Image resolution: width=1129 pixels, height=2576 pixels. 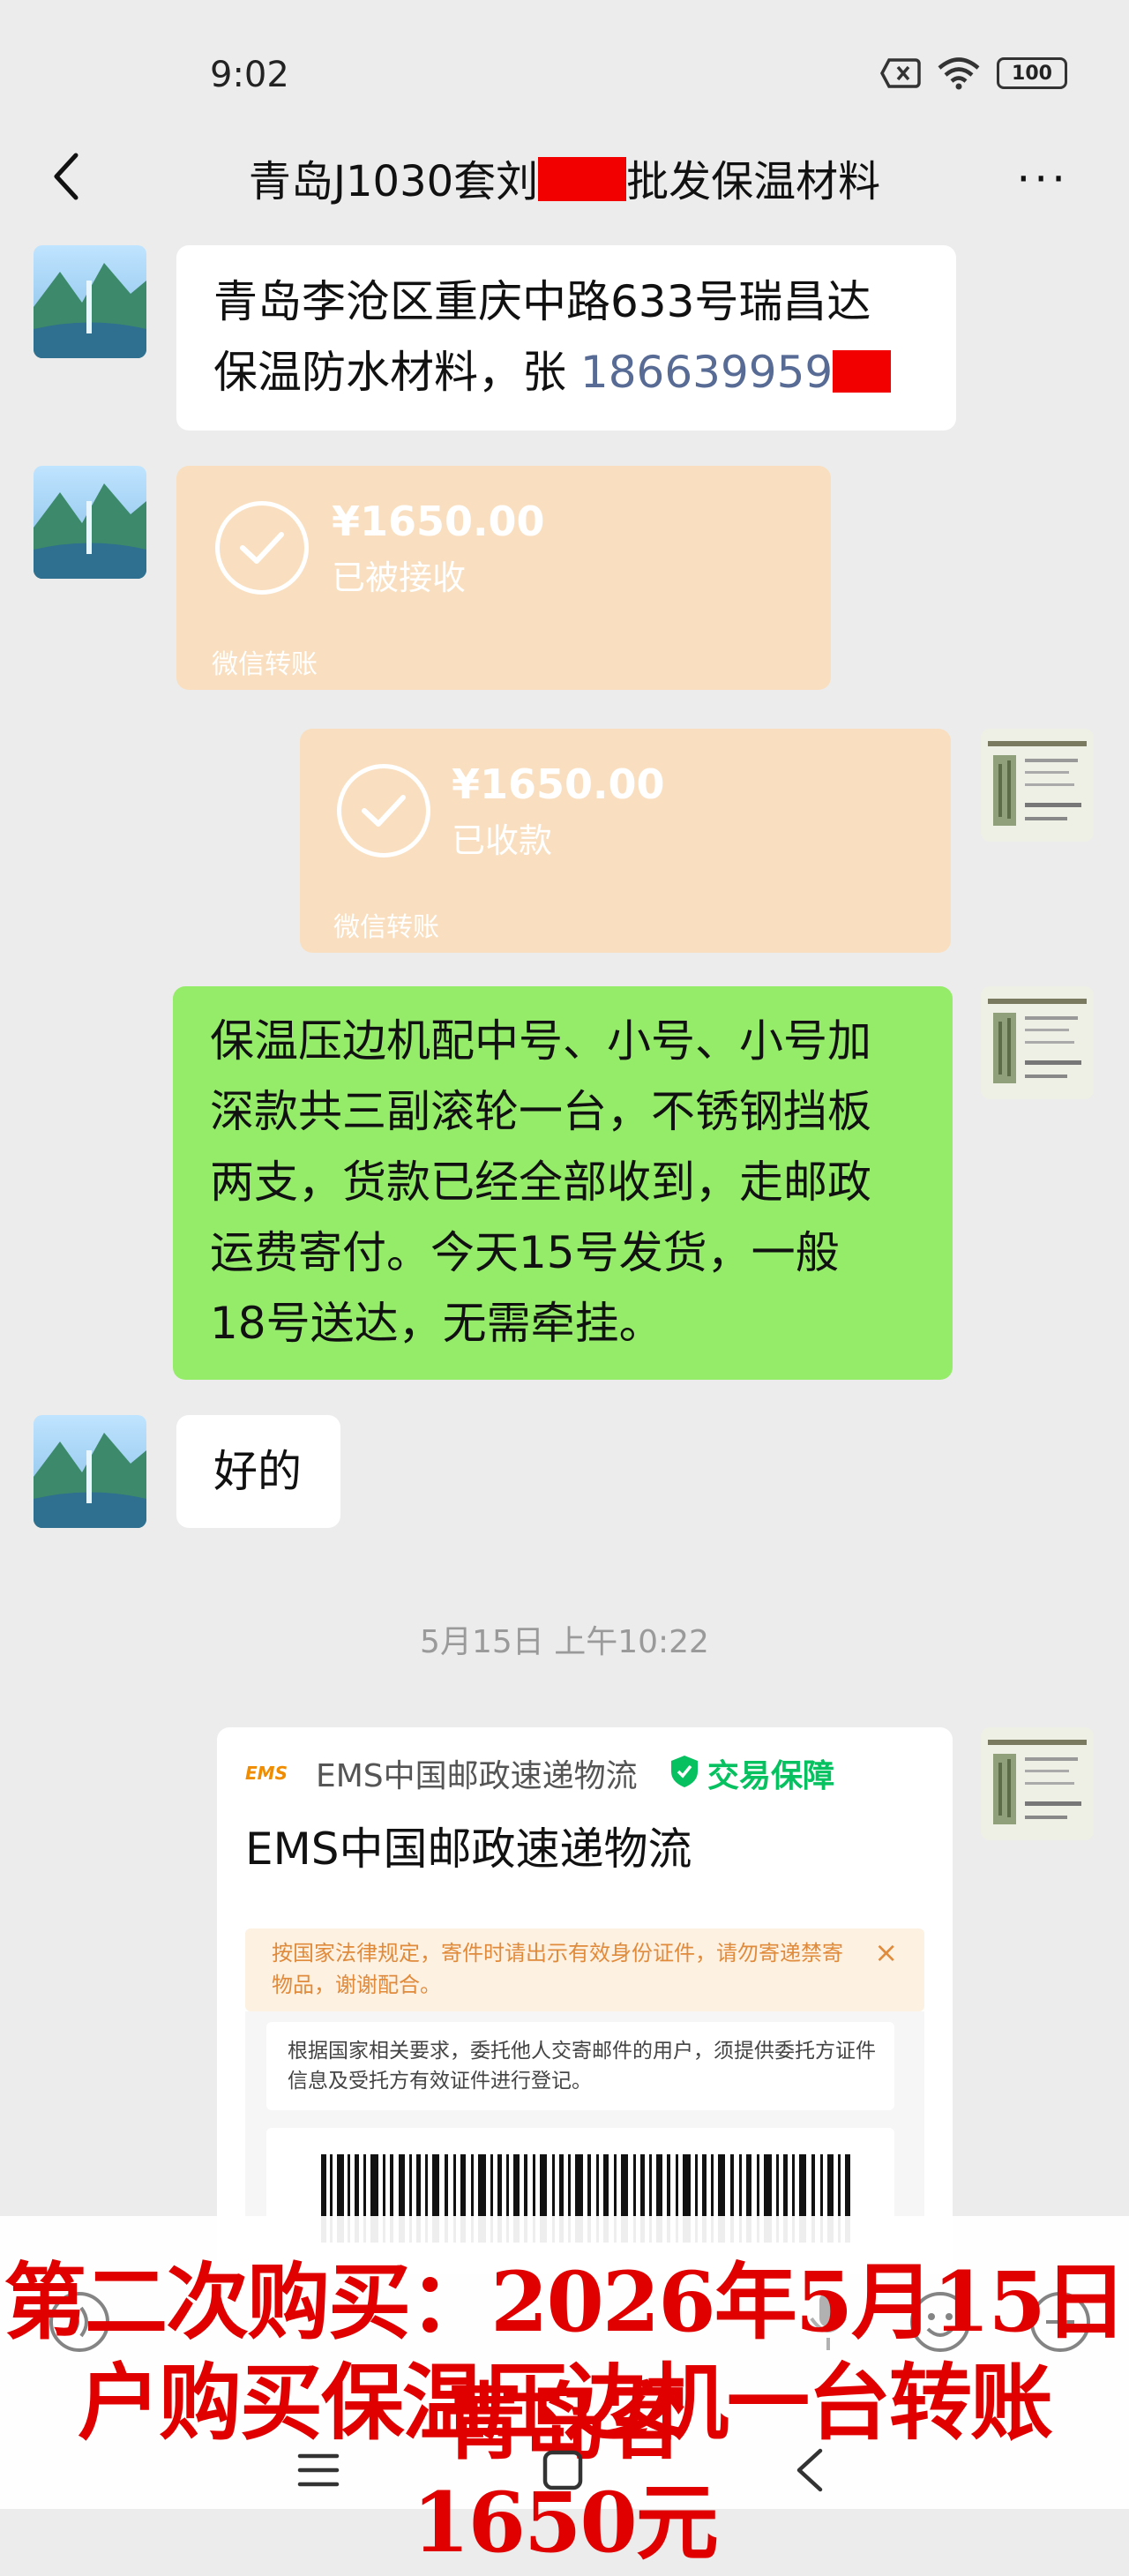 I want to click on message-text-line: 保温防水材料，张 186639959, so click(x=553, y=373).